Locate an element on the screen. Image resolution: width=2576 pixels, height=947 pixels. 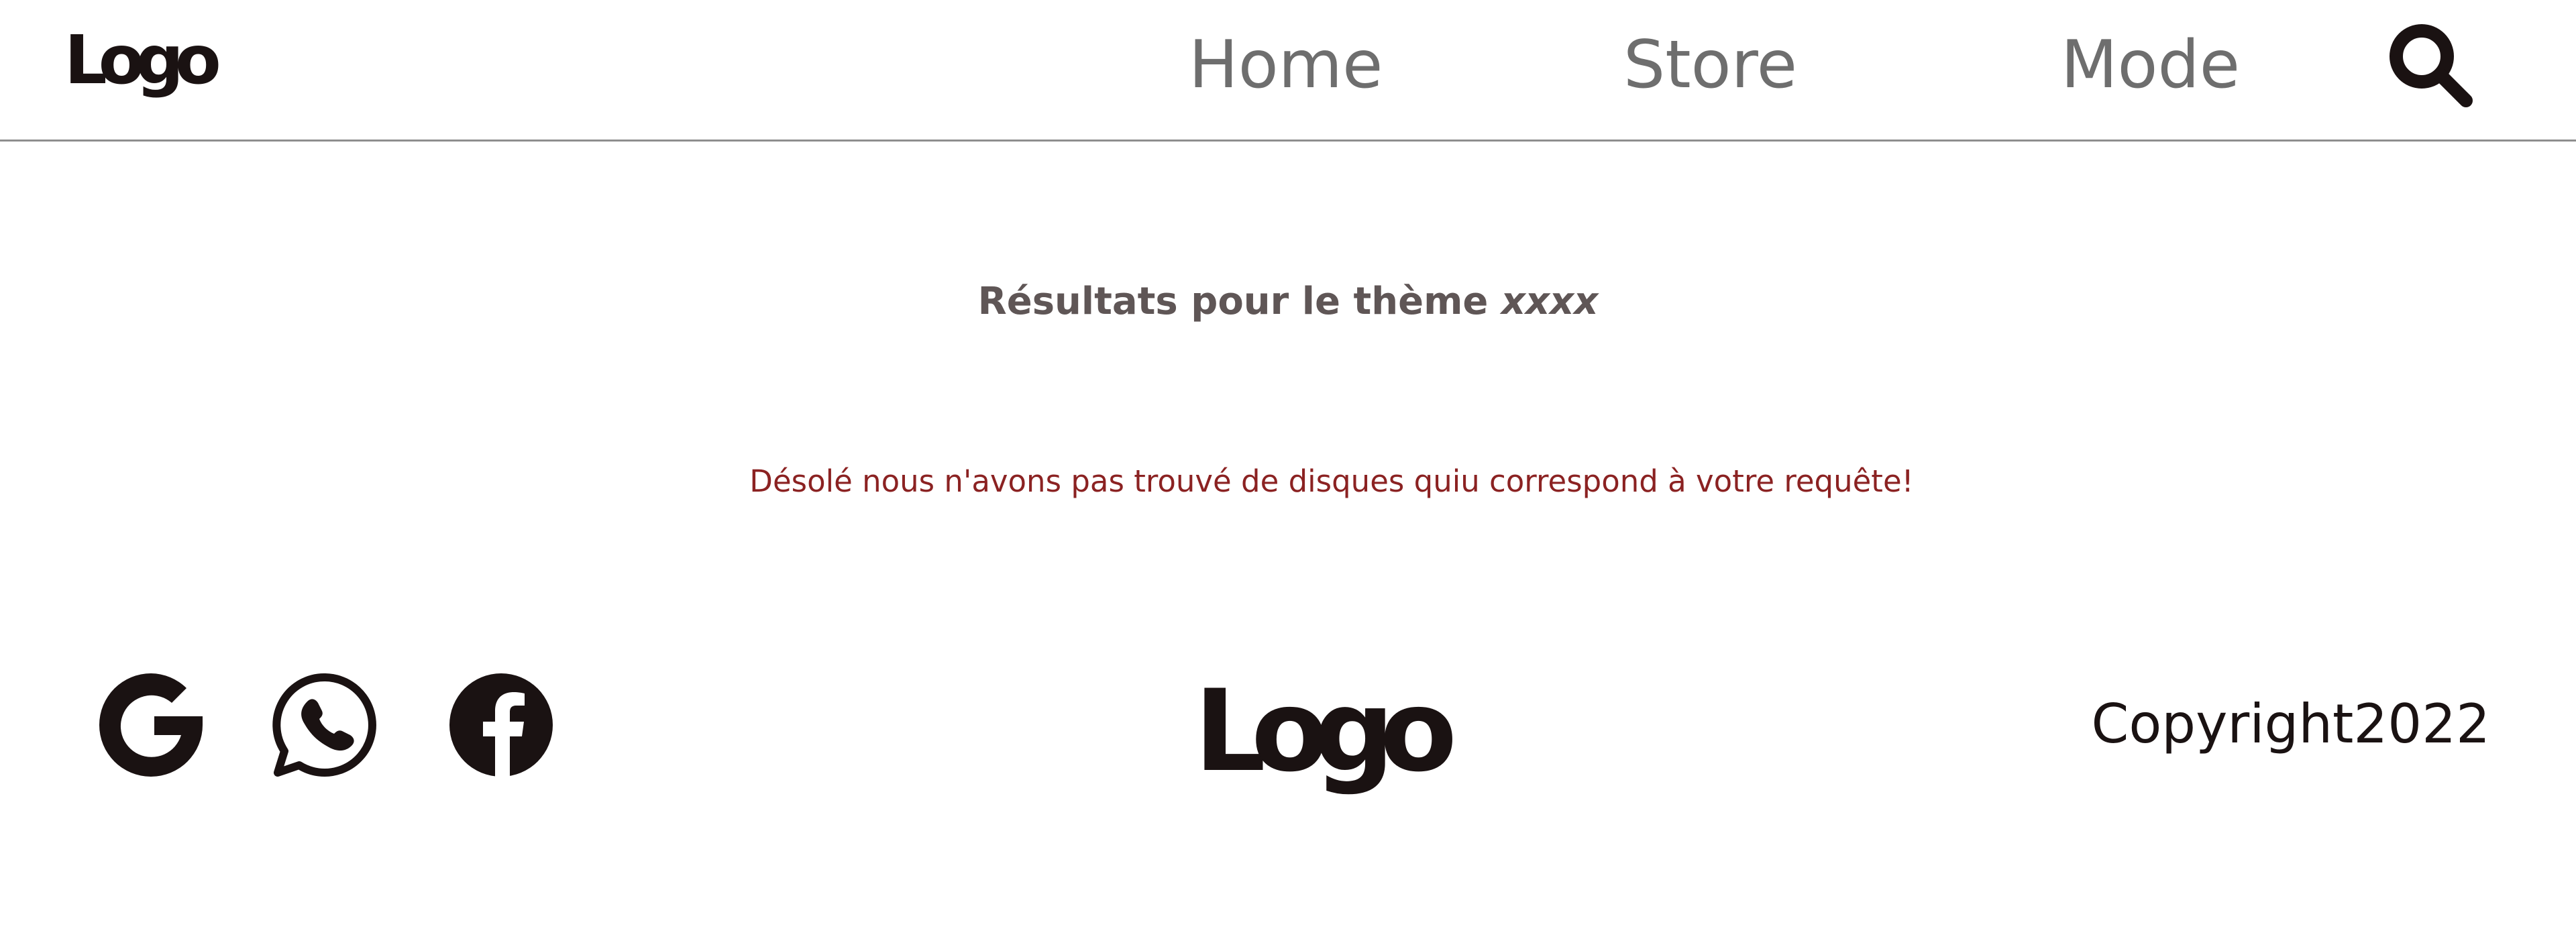
whatsapp-link is located at coordinates (325, 725).